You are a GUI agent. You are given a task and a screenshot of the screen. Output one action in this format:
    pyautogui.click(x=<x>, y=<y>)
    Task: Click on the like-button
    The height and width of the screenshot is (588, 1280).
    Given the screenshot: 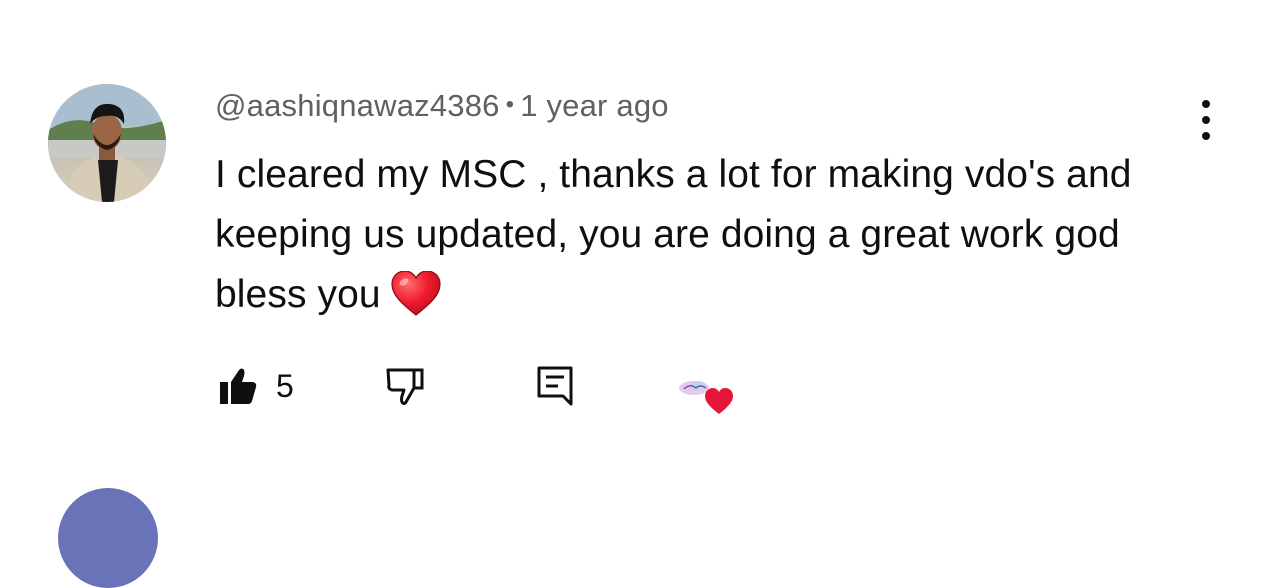 What is the action you would take?
    pyautogui.click(x=238, y=386)
    